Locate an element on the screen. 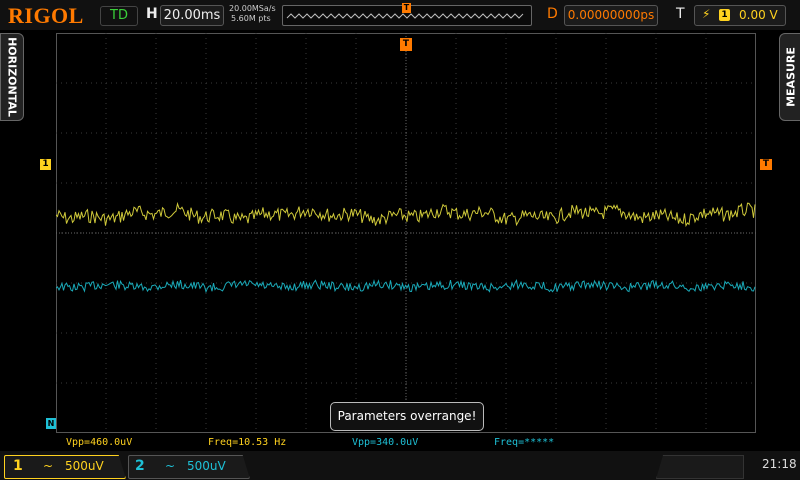 This screenshot has width=800, height=480. channel-1-number: 1 is located at coordinates (18, 466).